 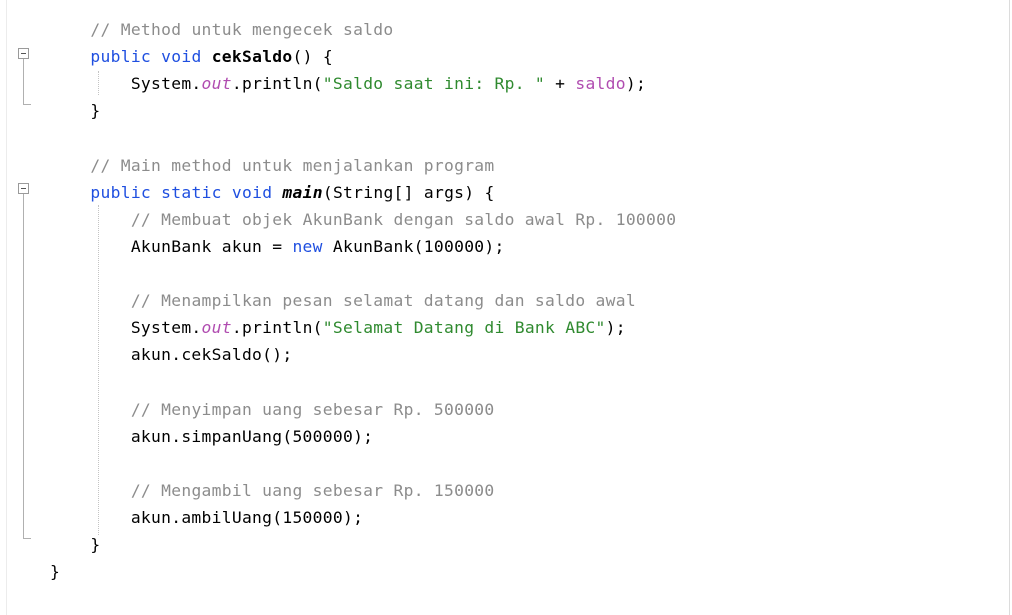 I want to click on fold-toggle-cekSaldo-icon, so click(x=23, y=53).